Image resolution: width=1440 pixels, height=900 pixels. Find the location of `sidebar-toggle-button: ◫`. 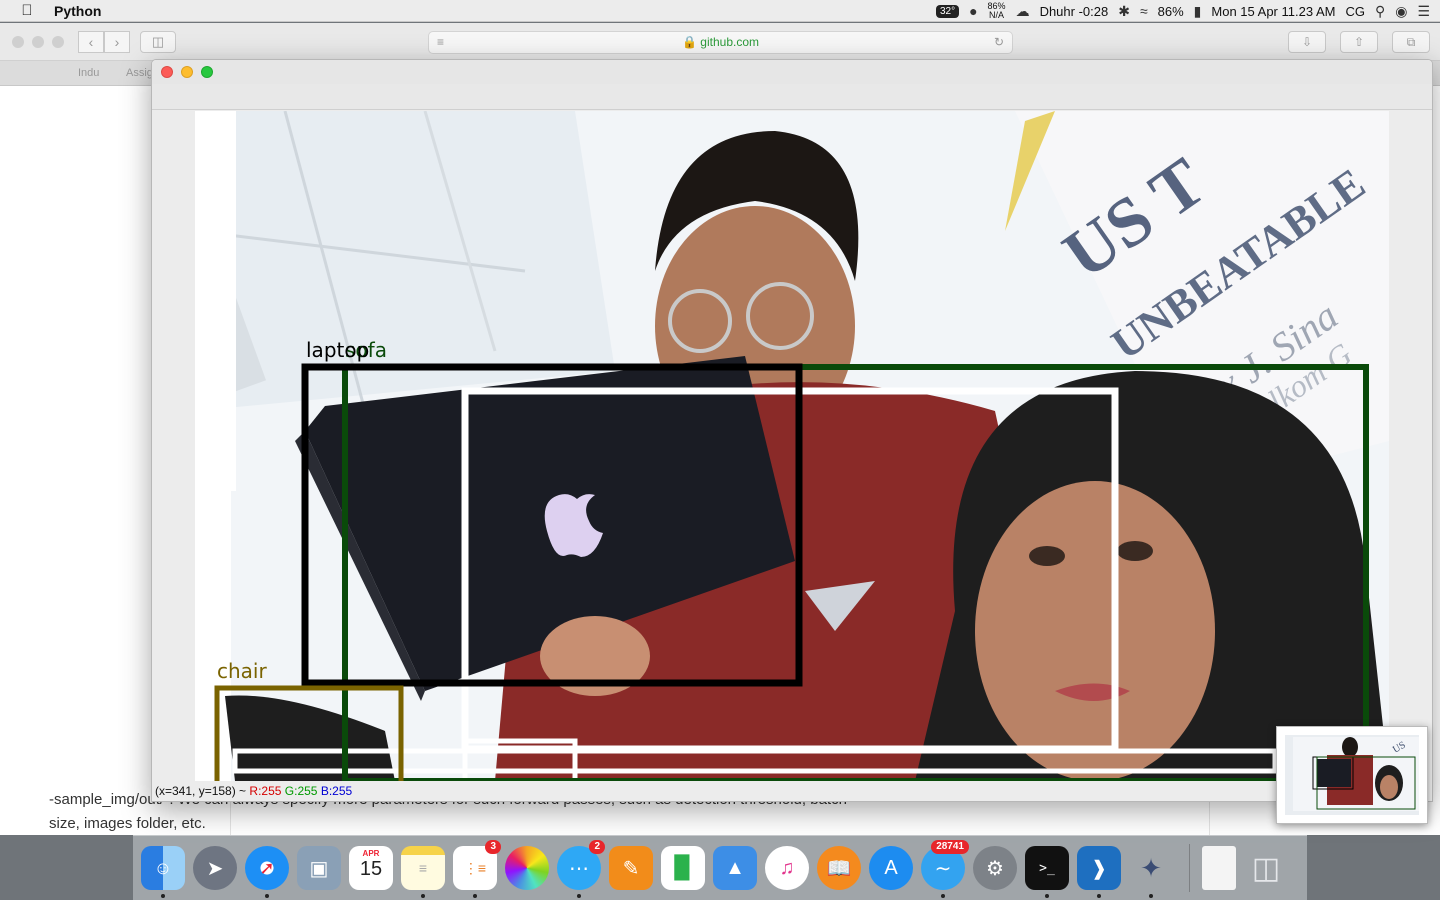

sidebar-toggle-button: ◫ is located at coordinates (158, 42).